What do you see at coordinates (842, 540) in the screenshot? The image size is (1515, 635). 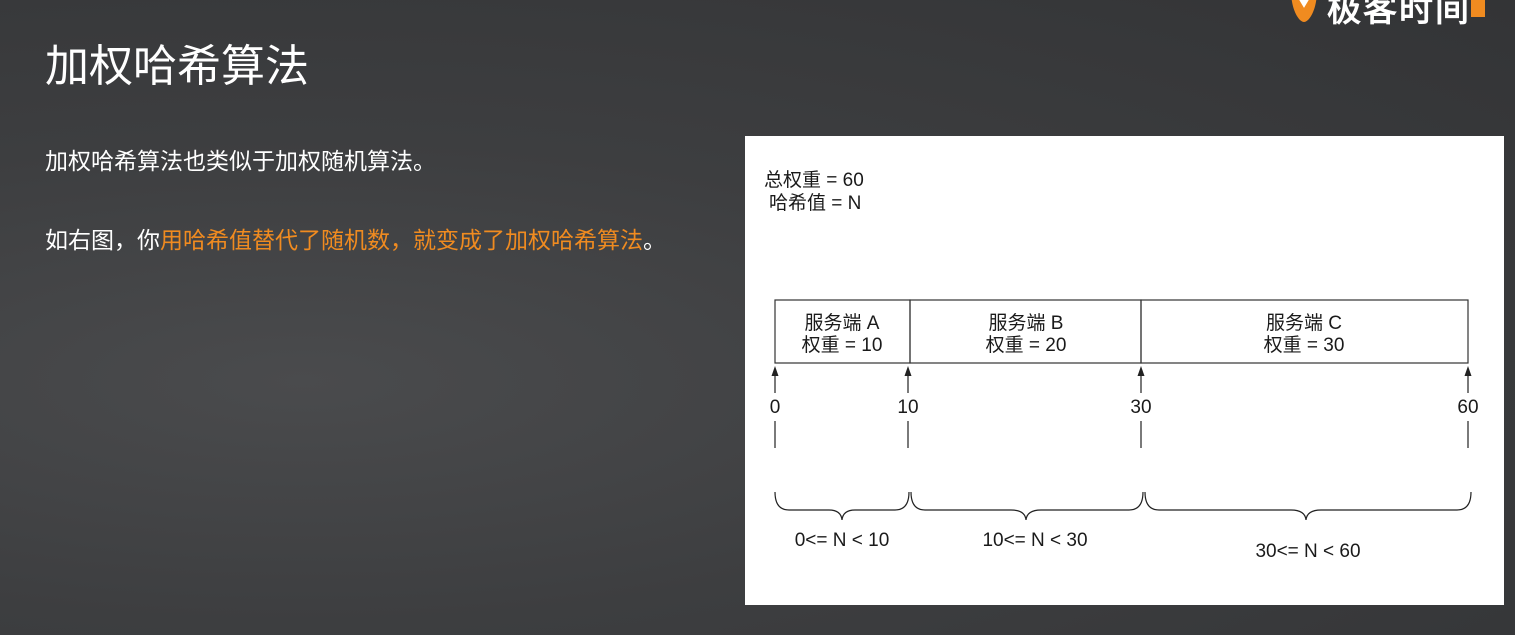 I see `range-label-a: 0<= N < 10` at bounding box center [842, 540].